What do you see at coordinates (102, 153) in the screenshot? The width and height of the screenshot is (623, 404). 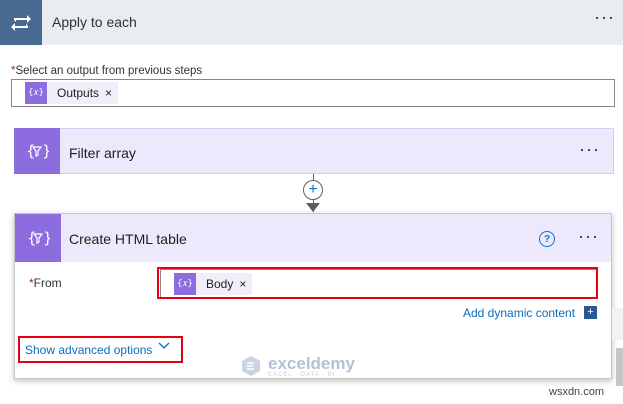 I see `filter-array-title: Filter array` at bounding box center [102, 153].